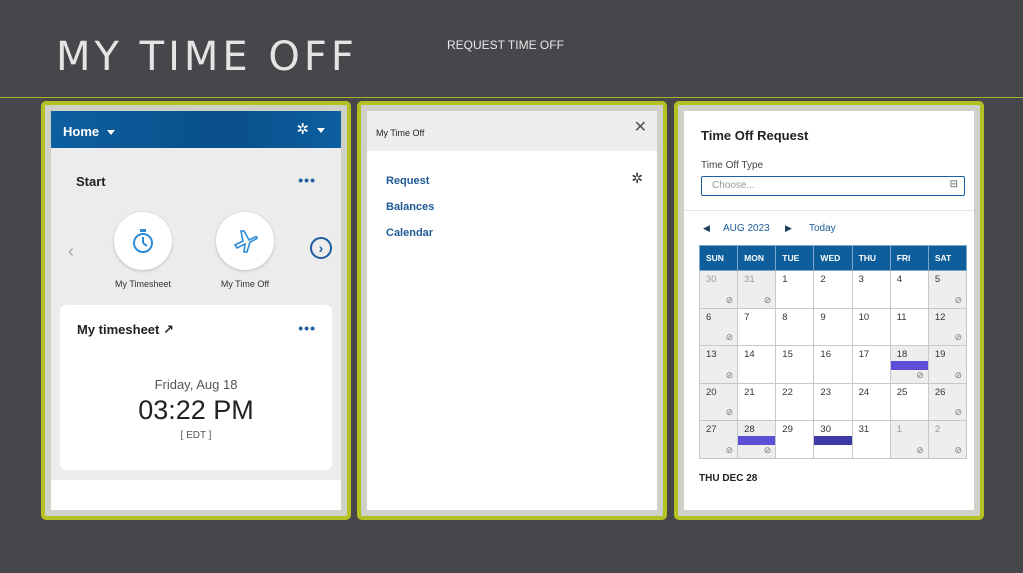  What do you see at coordinates (864, 354) in the screenshot?
I see `day-number: 17` at bounding box center [864, 354].